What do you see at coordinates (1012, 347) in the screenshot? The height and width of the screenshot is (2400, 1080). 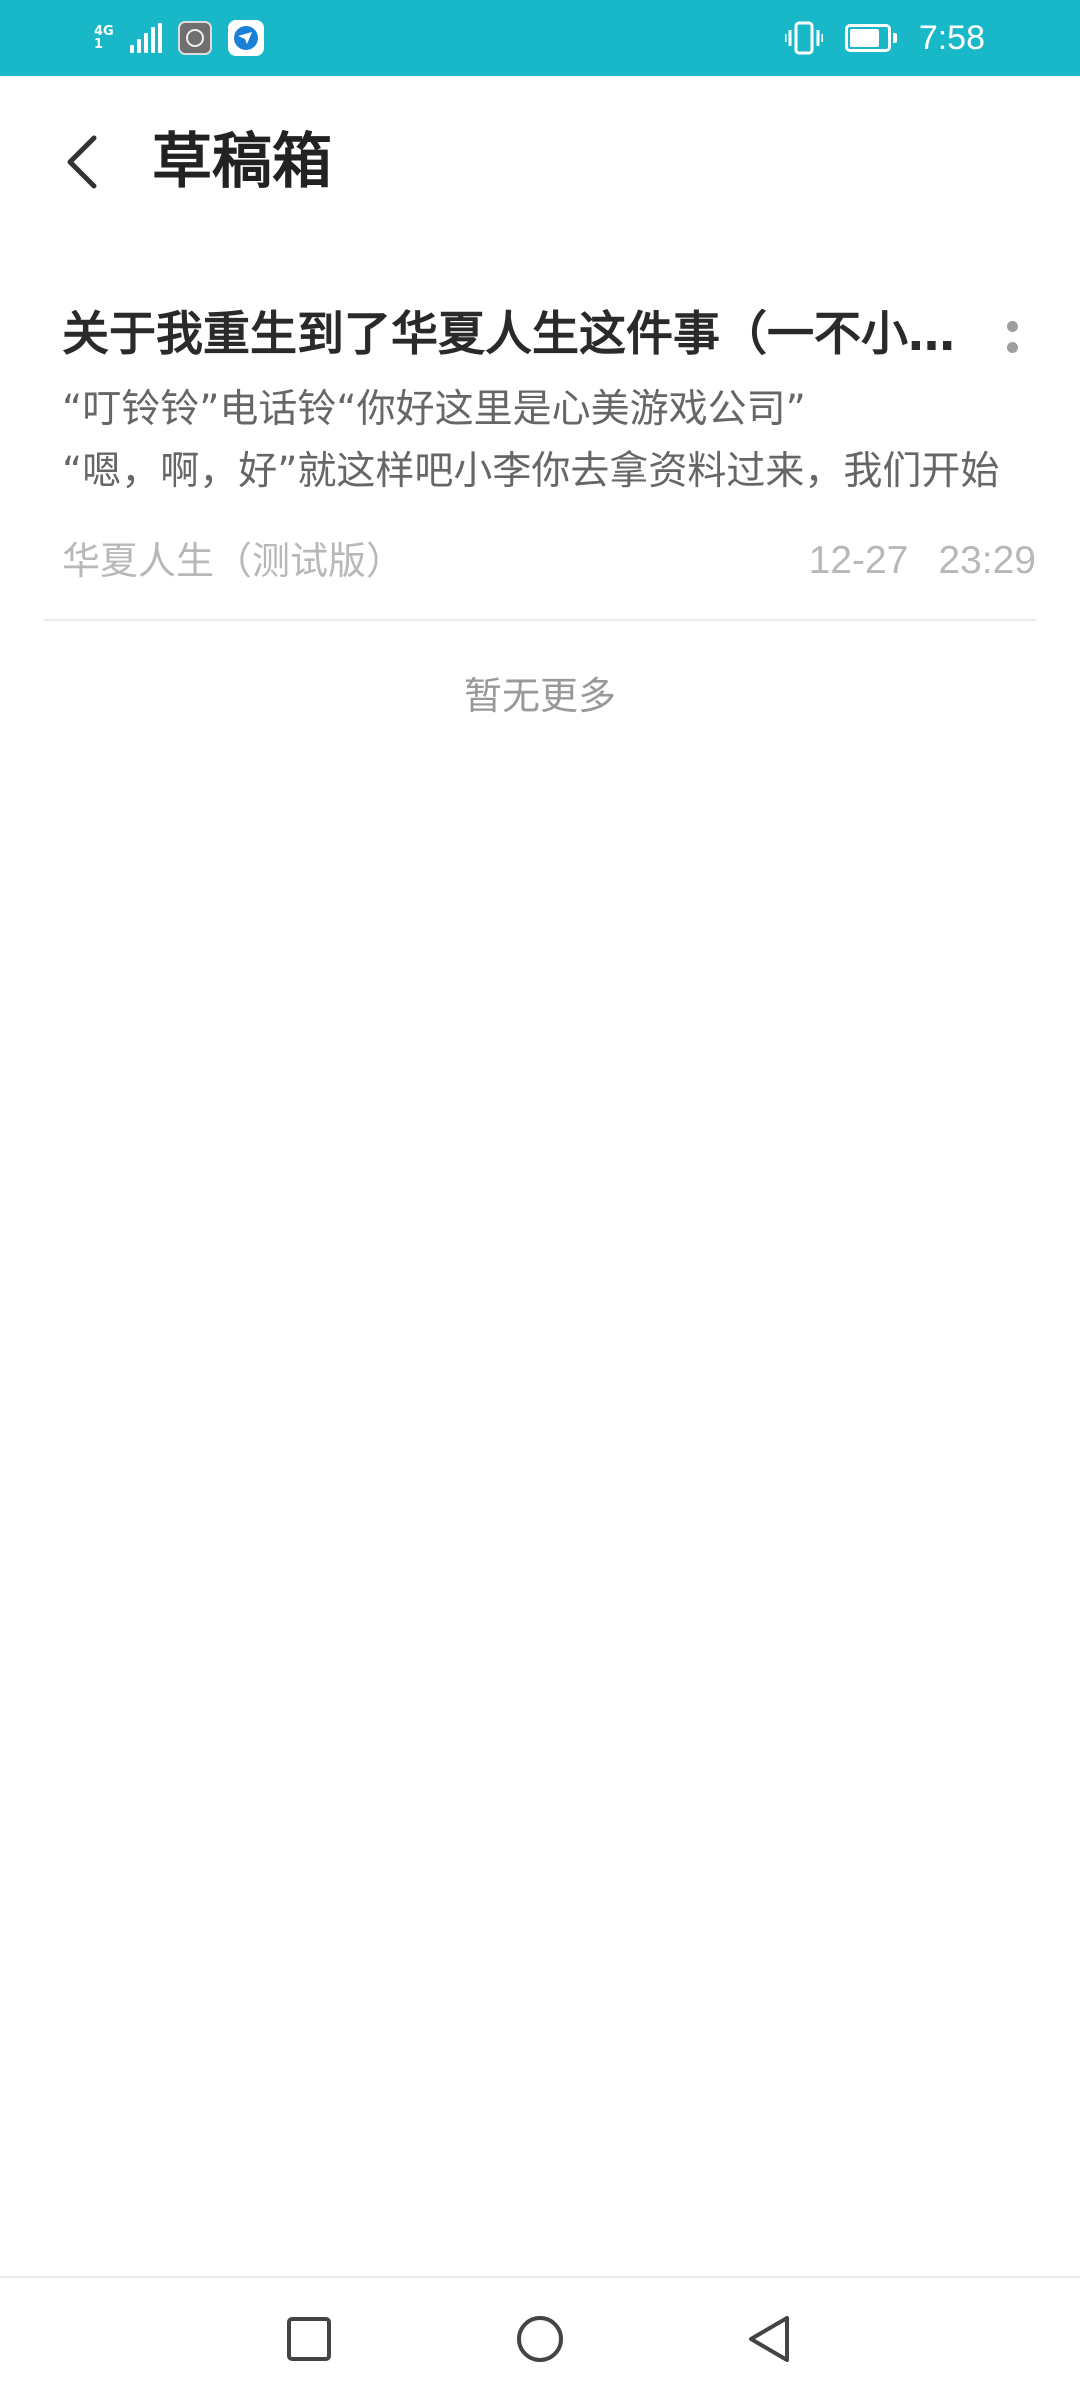 I see `more-vertical-icon-dot` at bounding box center [1012, 347].